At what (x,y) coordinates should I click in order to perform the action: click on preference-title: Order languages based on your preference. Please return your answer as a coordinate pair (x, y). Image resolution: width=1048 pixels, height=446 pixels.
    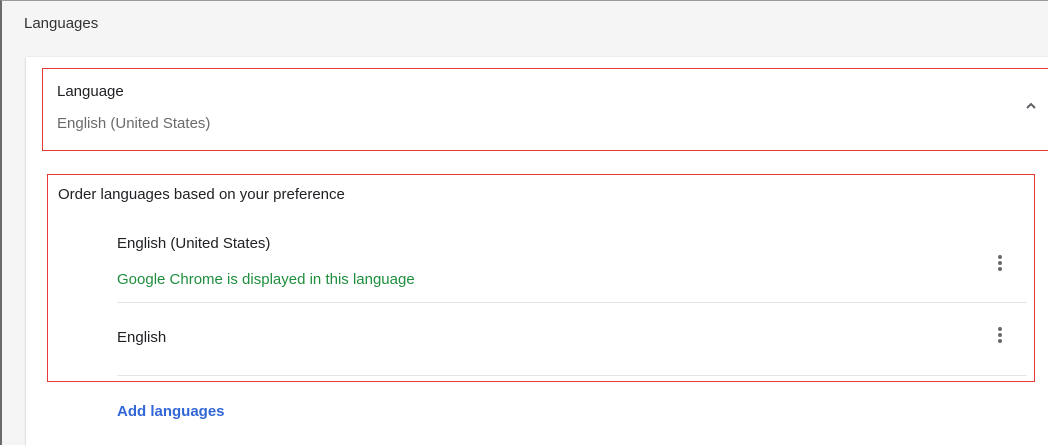
    Looking at the image, I should click on (201, 194).